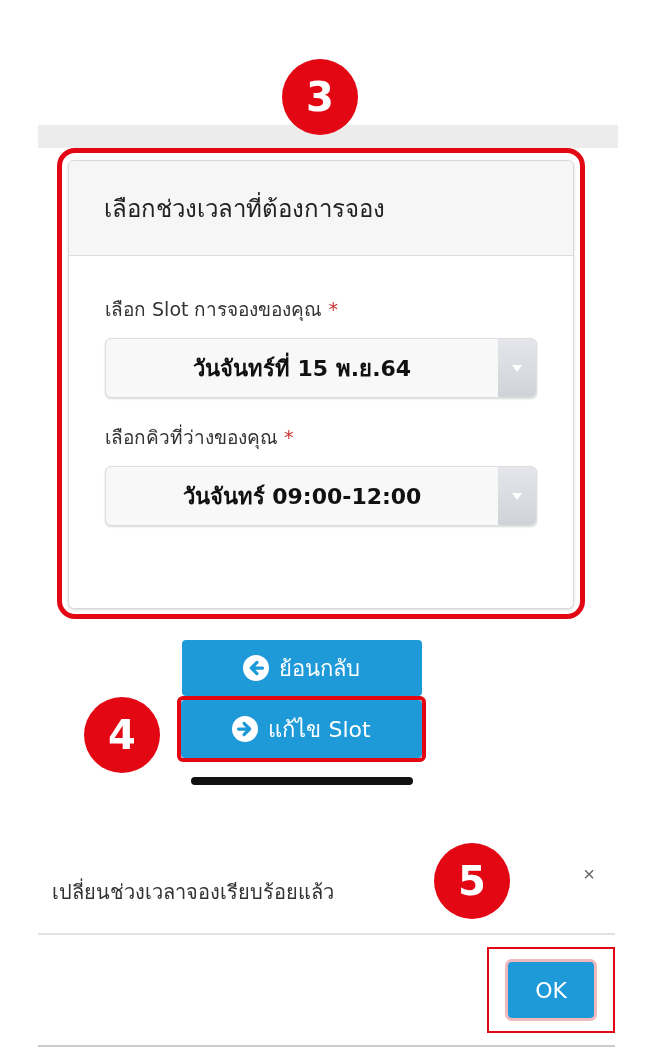 The width and height of the screenshot is (656, 1064). What do you see at coordinates (321, 208) in the screenshot?
I see `card-title: เลือกช่วงเวลาที่ต้องการจอง` at bounding box center [321, 208].